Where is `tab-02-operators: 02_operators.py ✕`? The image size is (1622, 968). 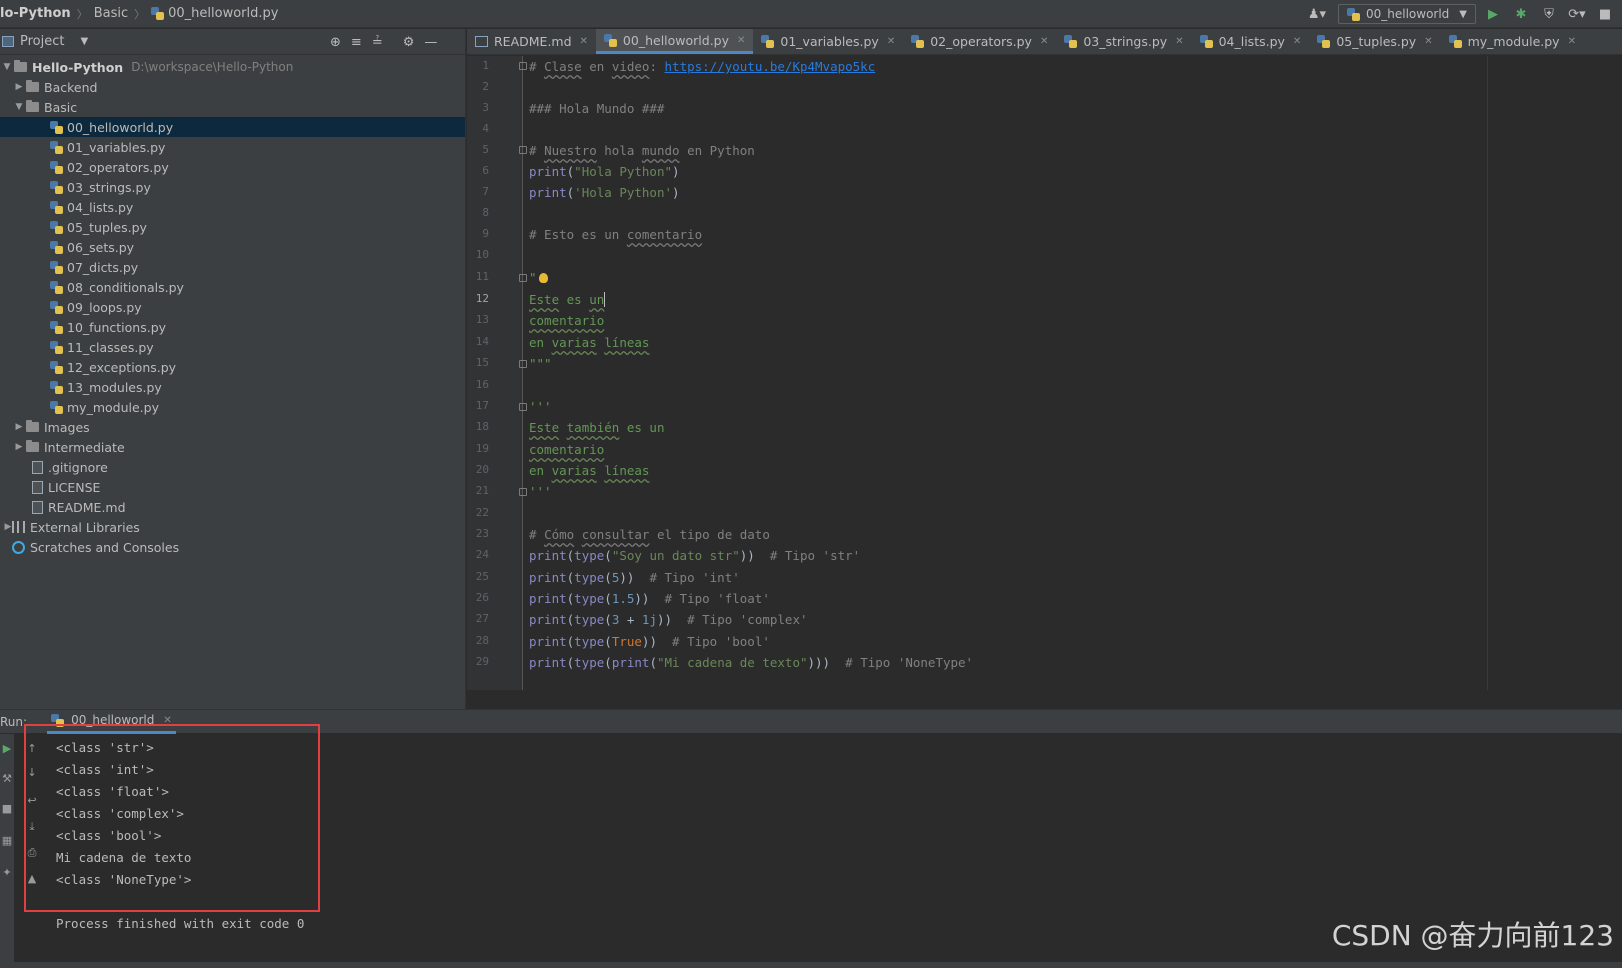 tab-02-operators: 02_operators.py ✕ is located at coordinates (979, 41).